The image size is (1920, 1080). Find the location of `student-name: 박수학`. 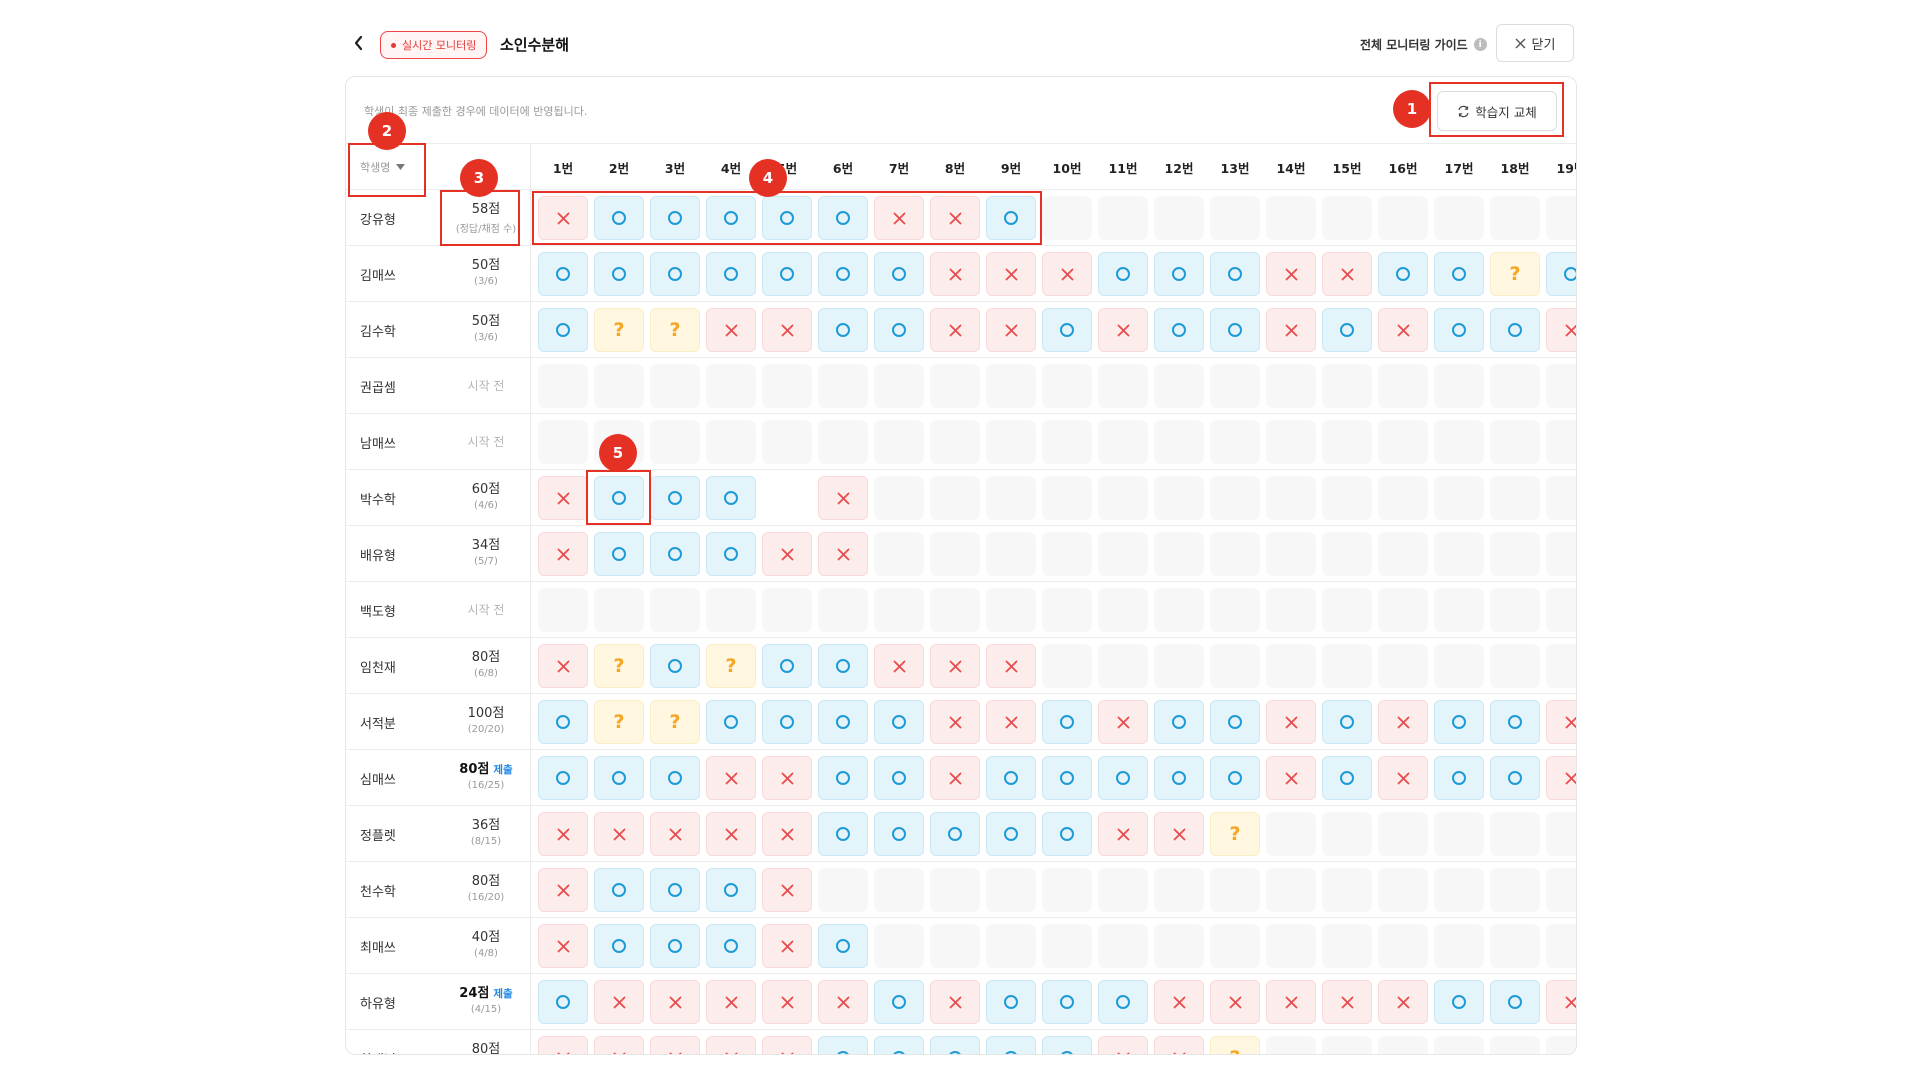

student-name: 박수학 is located at coordinates (378, 498).